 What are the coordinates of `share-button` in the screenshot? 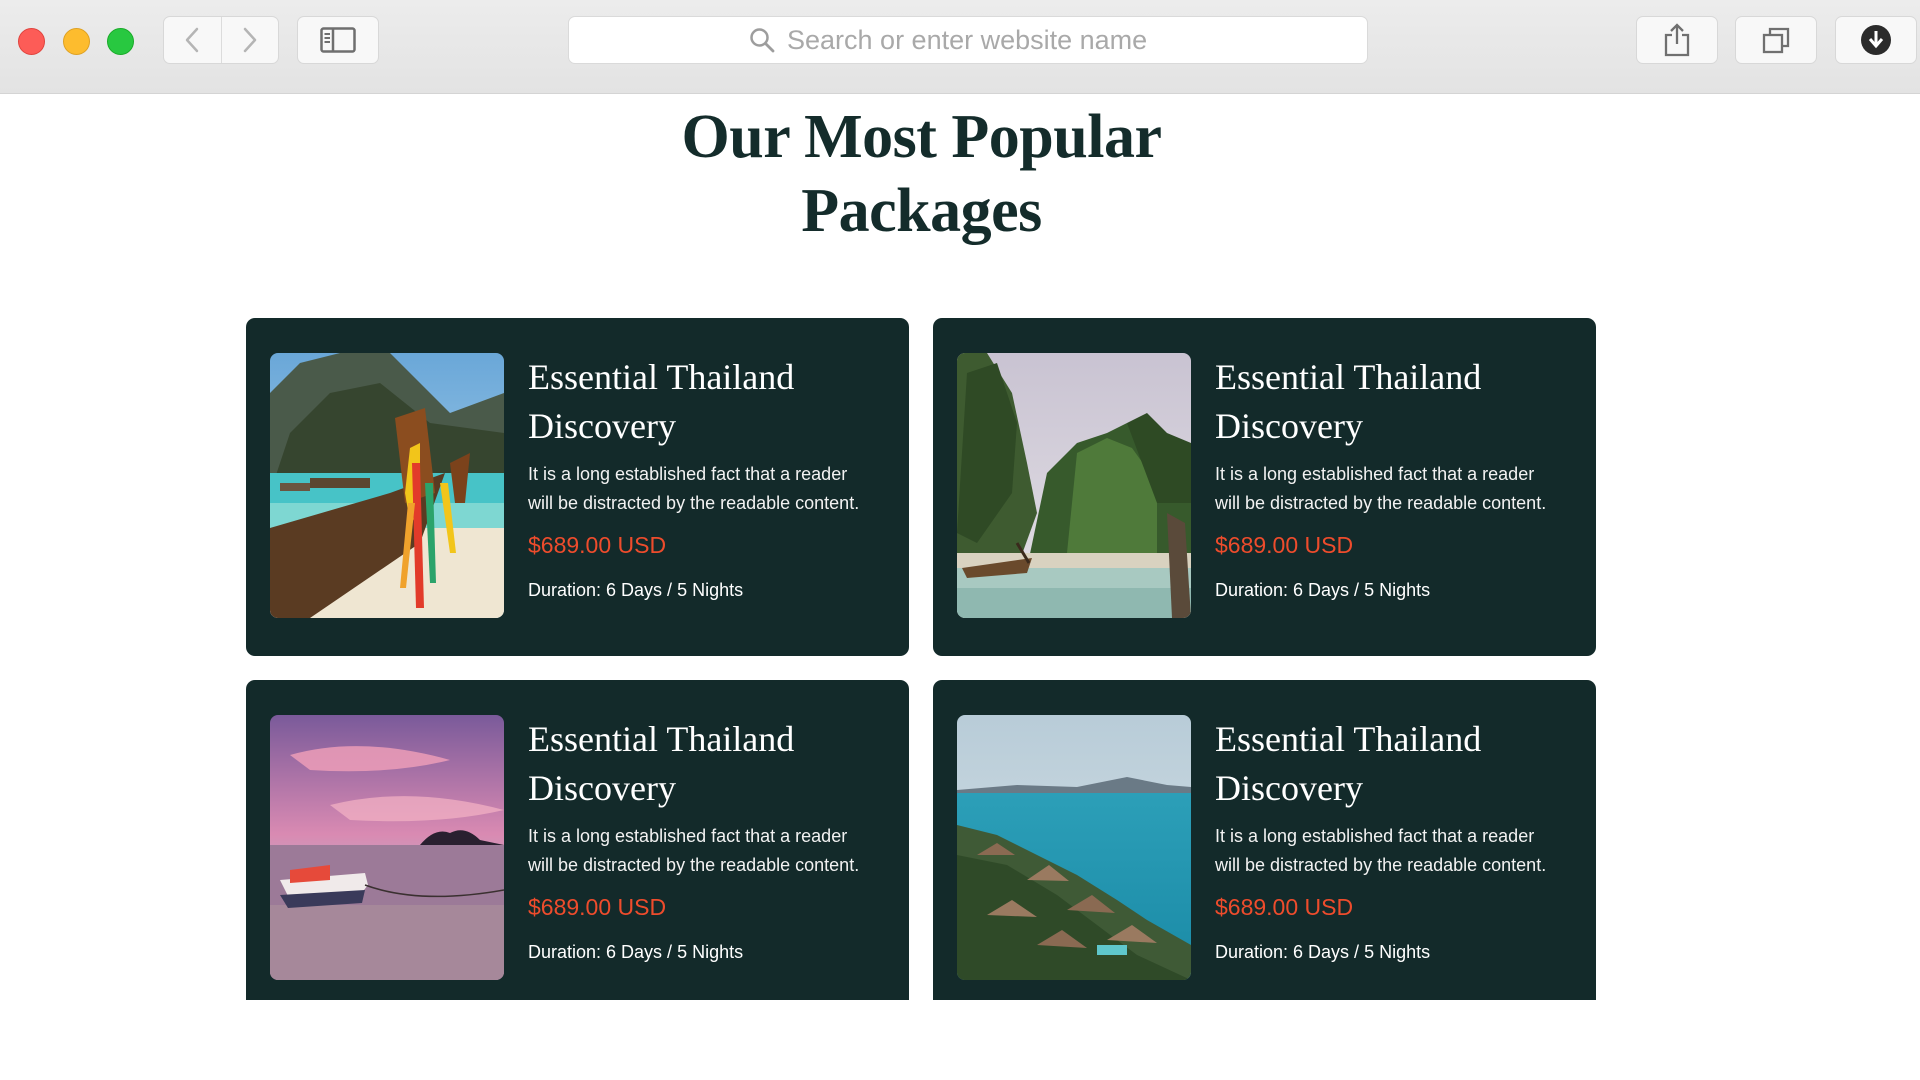 It's located at (1677, 40).